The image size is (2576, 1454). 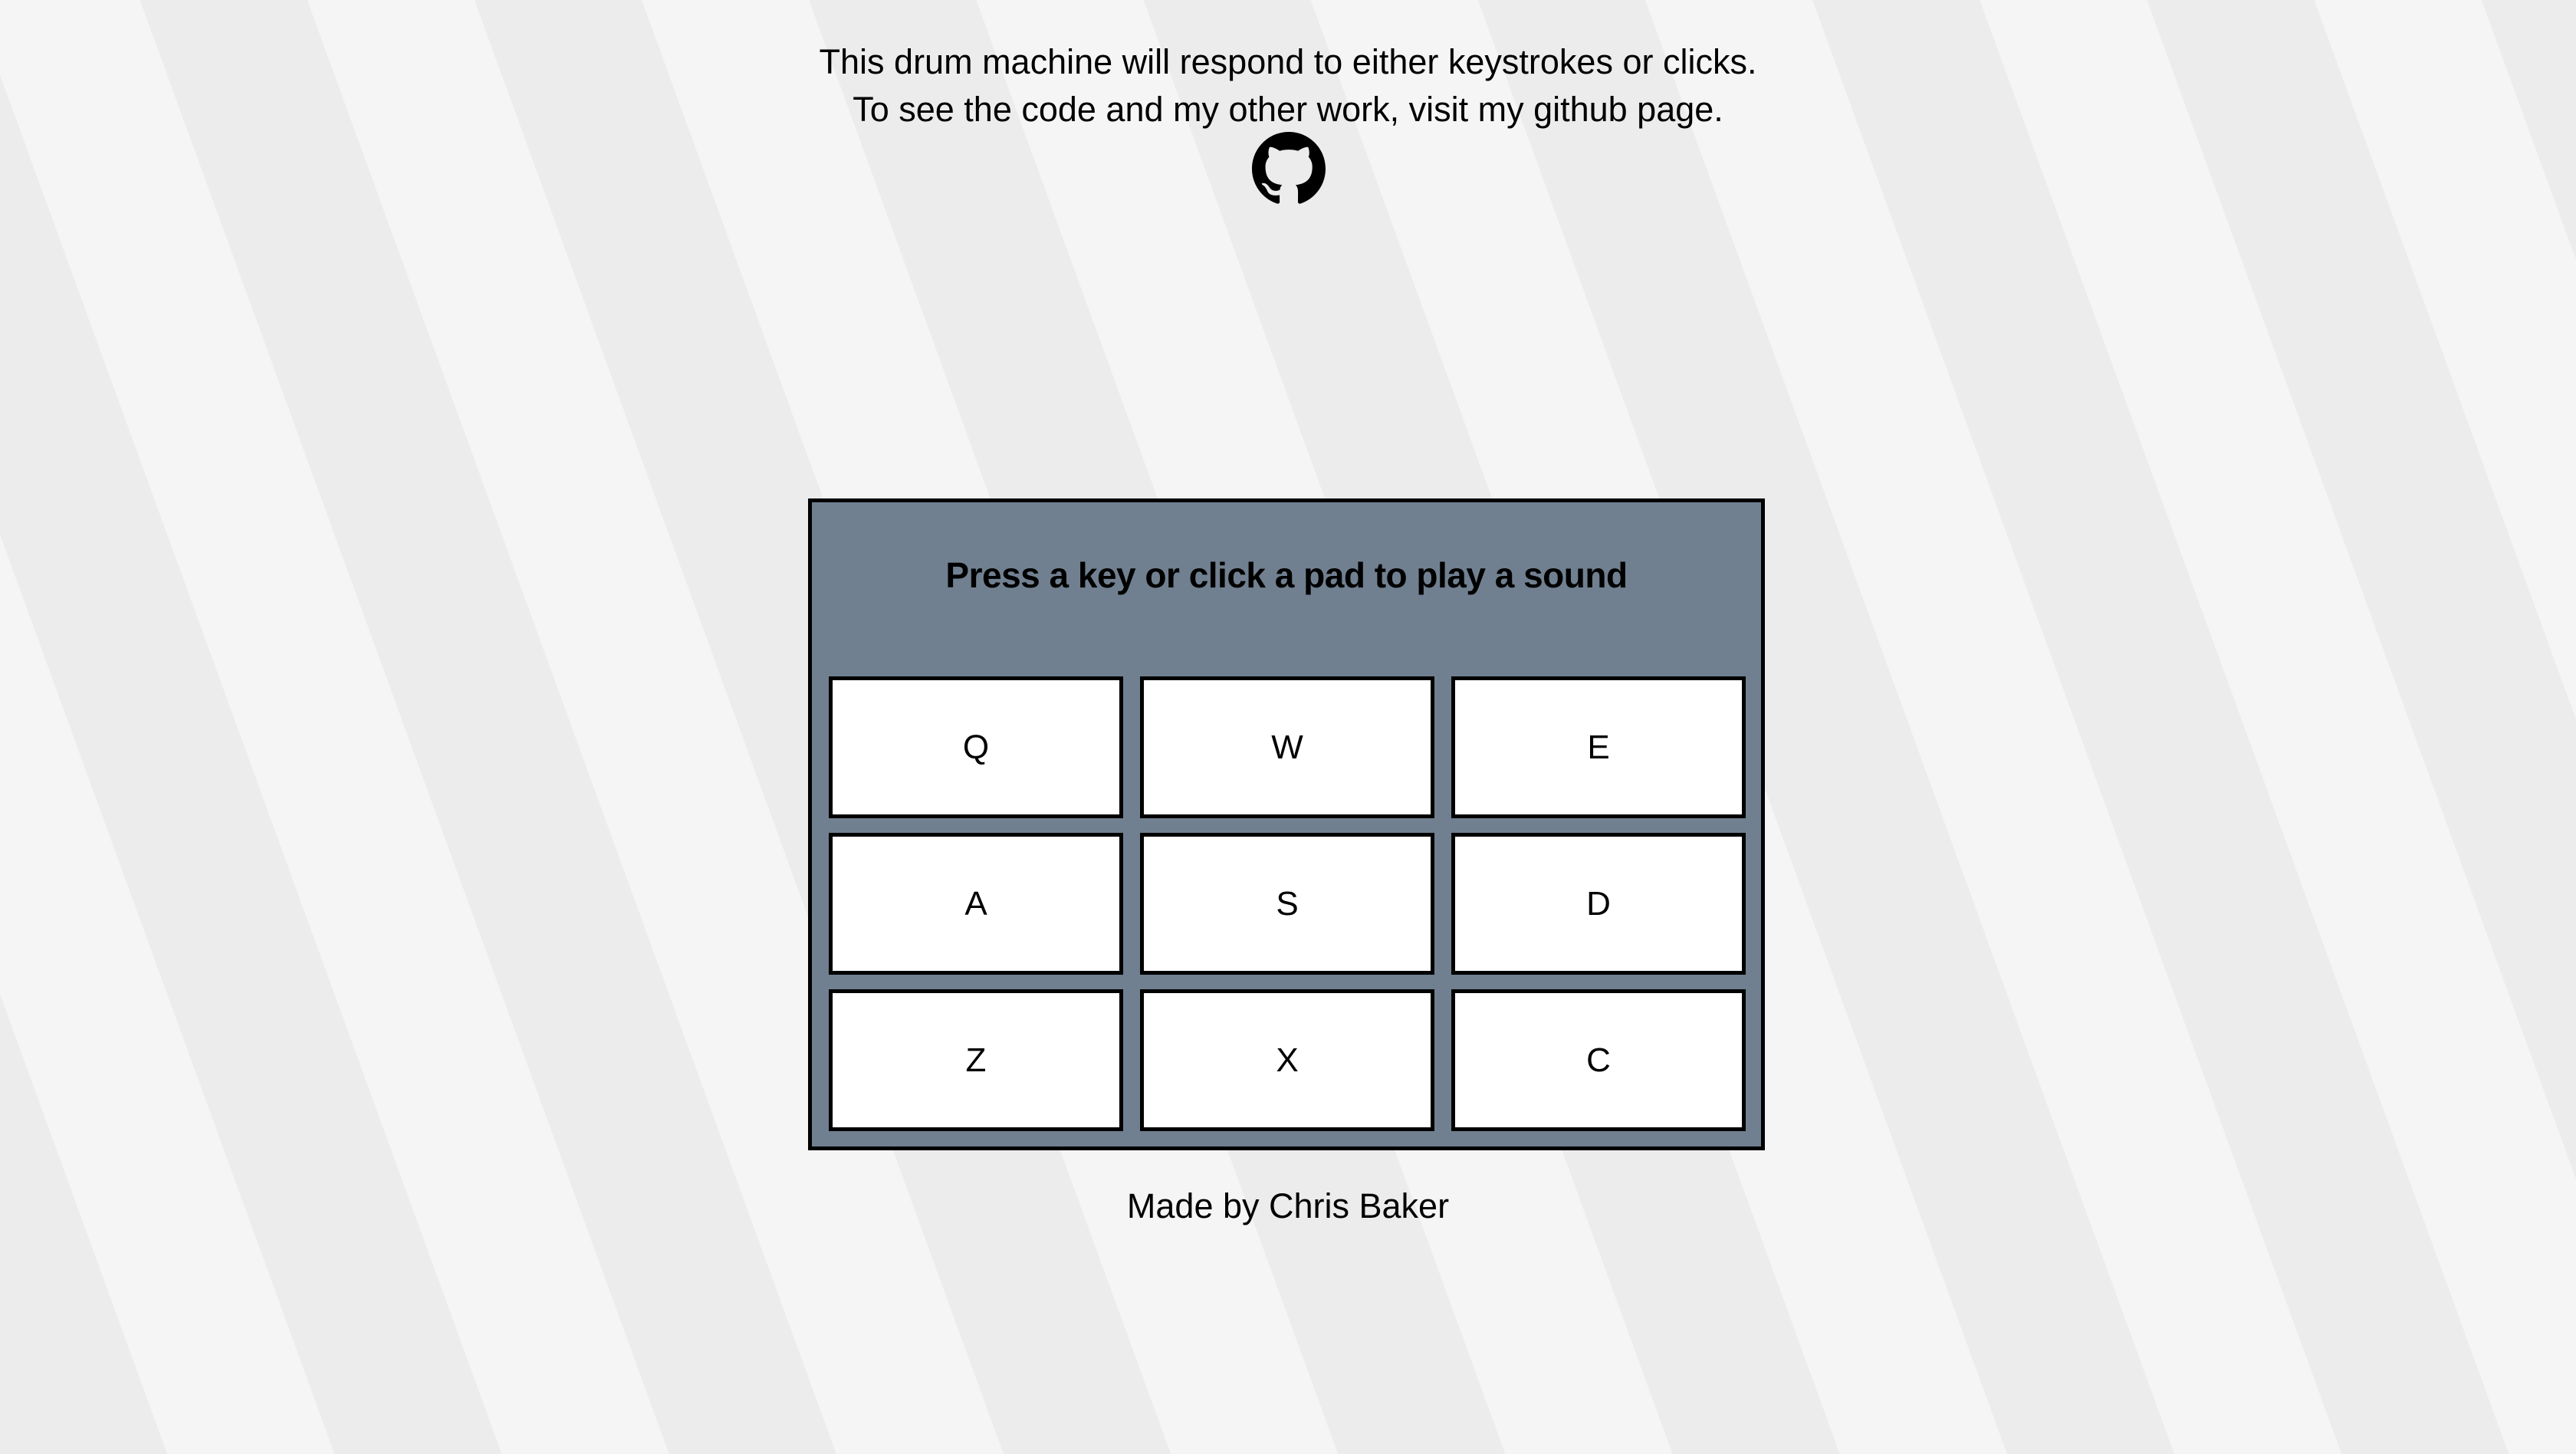 What do you see at coordinates (976, 904) in the screenshot?
I see `drum-pad-a: A` at bounding box center [976, 904].